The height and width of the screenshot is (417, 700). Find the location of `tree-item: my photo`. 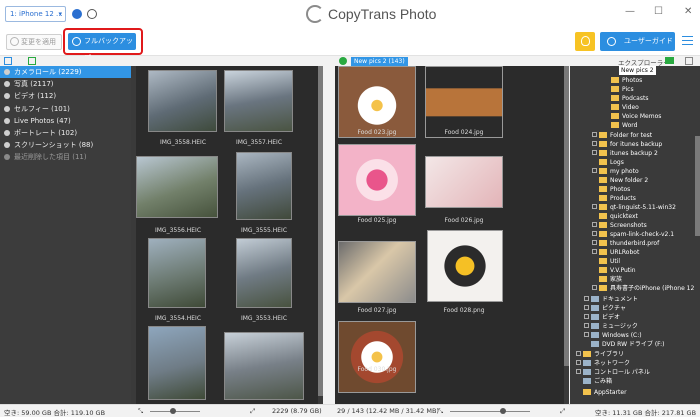

tree-item: my photo is located at coordinates (615, 171).